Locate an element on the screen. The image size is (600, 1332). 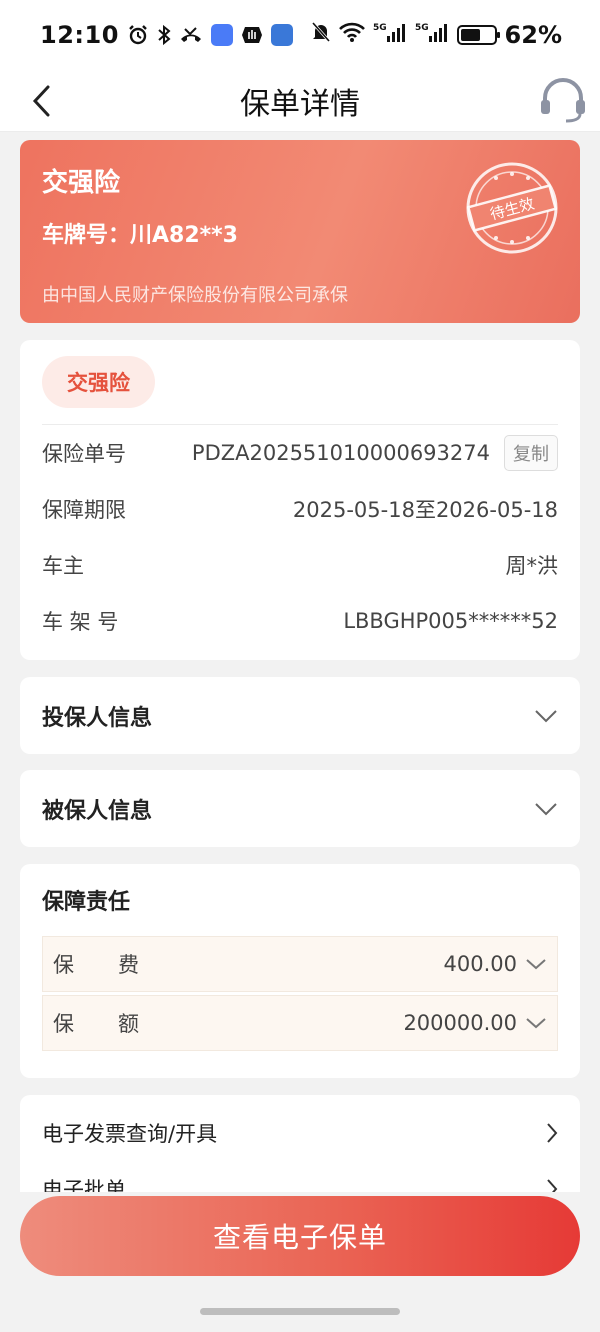
coverage-card: 保障责任 保费 400.00 保额 200000.00 is located at coordinates (300, 971).